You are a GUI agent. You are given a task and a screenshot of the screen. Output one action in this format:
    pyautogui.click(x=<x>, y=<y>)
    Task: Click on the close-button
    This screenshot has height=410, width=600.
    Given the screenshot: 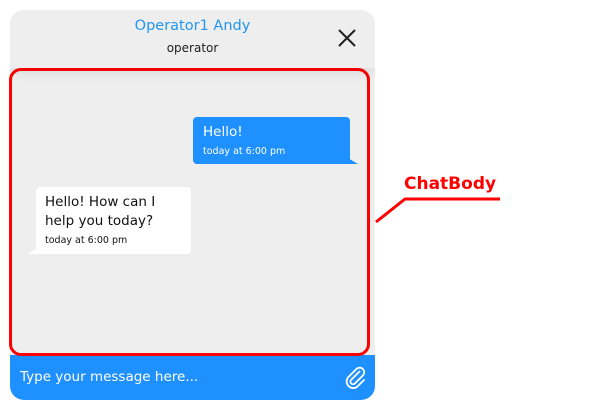 What is the action you would take?
    pyautogui.click(x=347, y=38)
    